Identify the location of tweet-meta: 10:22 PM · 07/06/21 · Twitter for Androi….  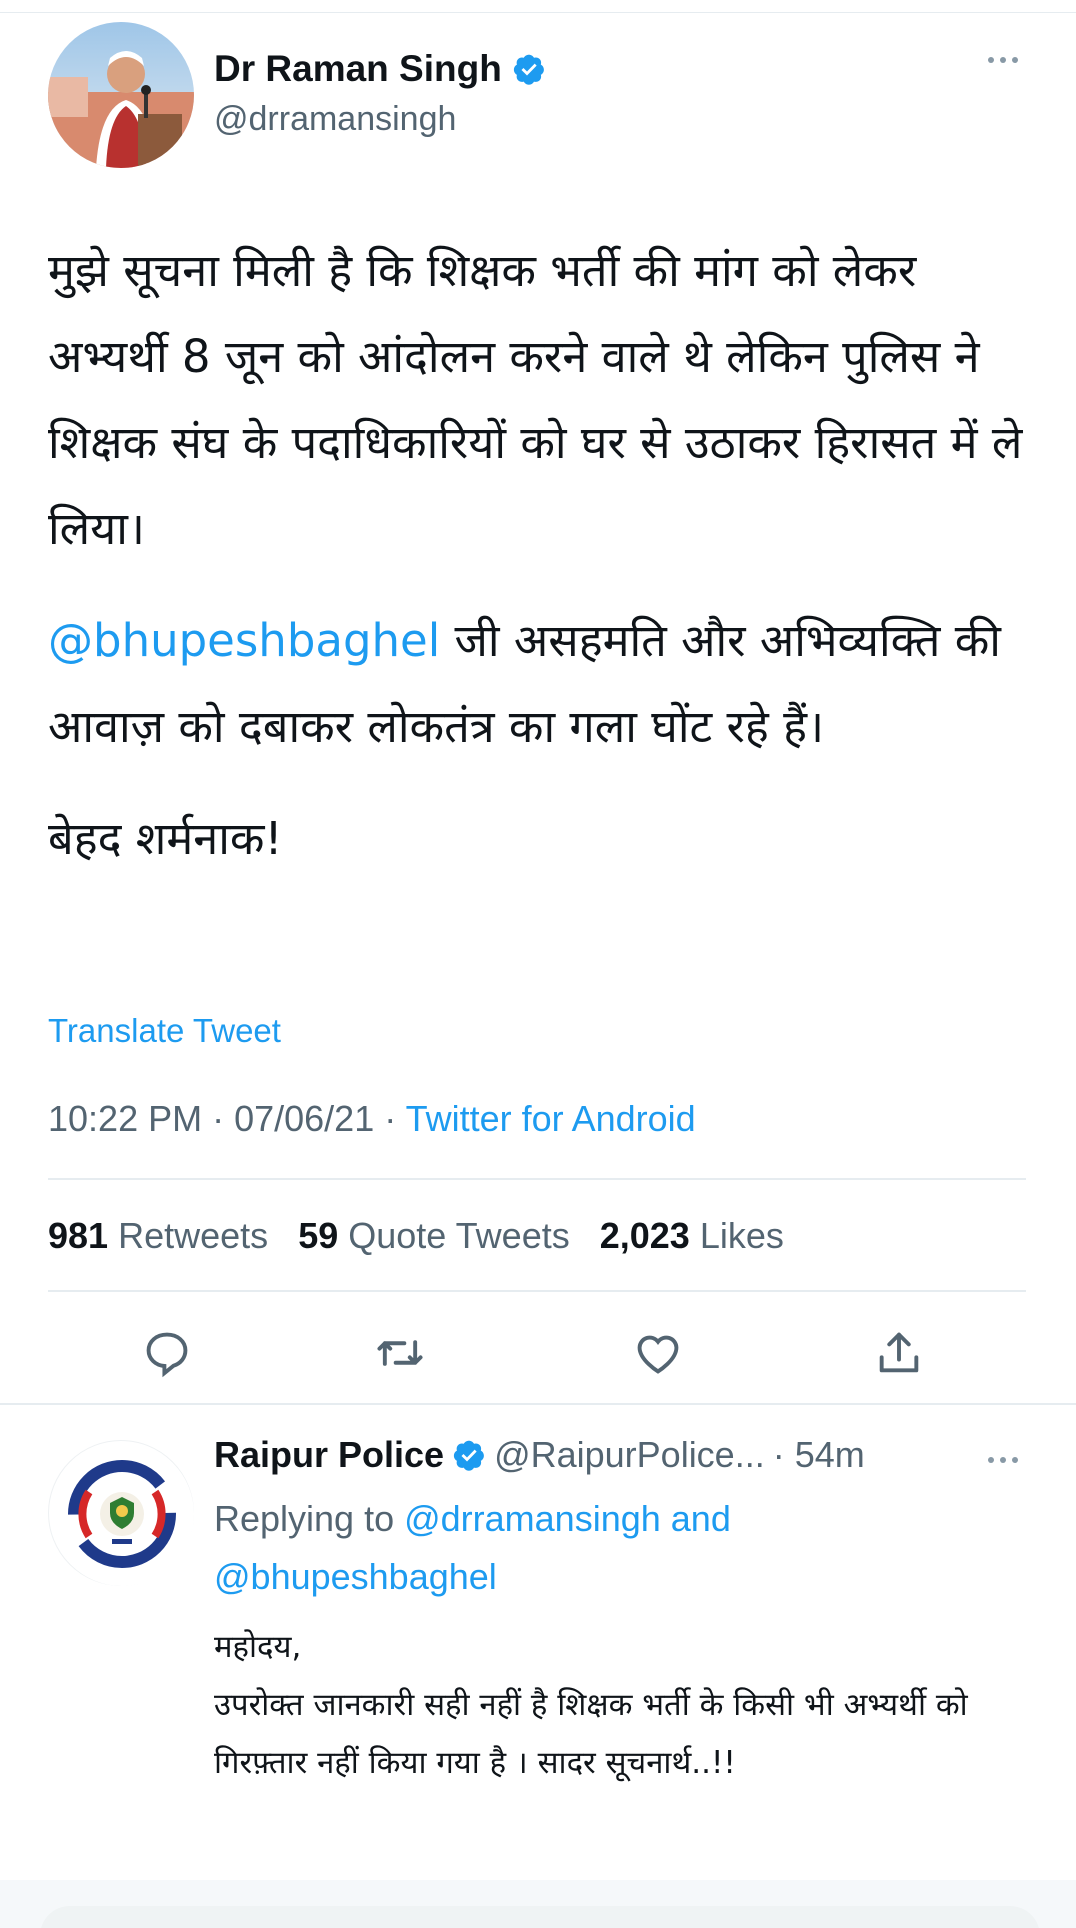
(372, 1119).